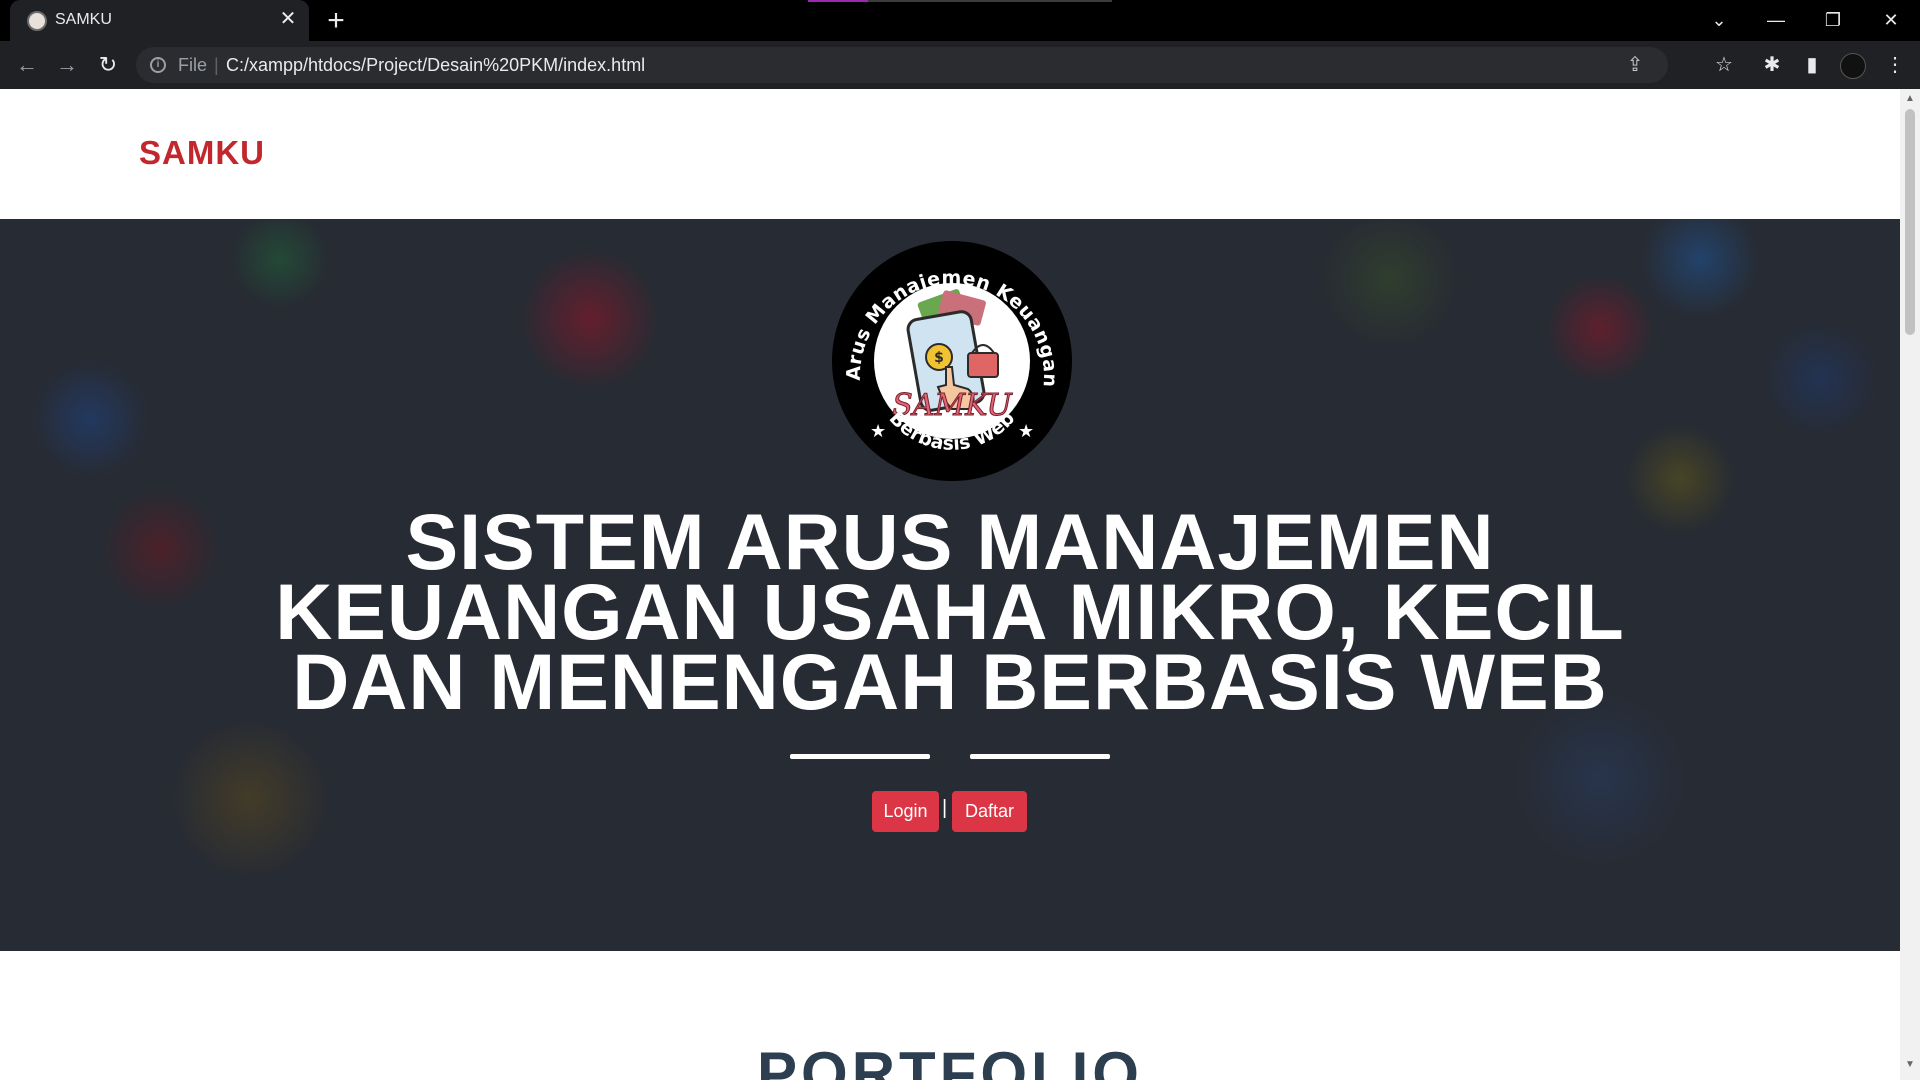  What do you see at coordinates (990, 1) in the screenshot?
I see `tab-strip-edge` at bounding box center [990, 1].